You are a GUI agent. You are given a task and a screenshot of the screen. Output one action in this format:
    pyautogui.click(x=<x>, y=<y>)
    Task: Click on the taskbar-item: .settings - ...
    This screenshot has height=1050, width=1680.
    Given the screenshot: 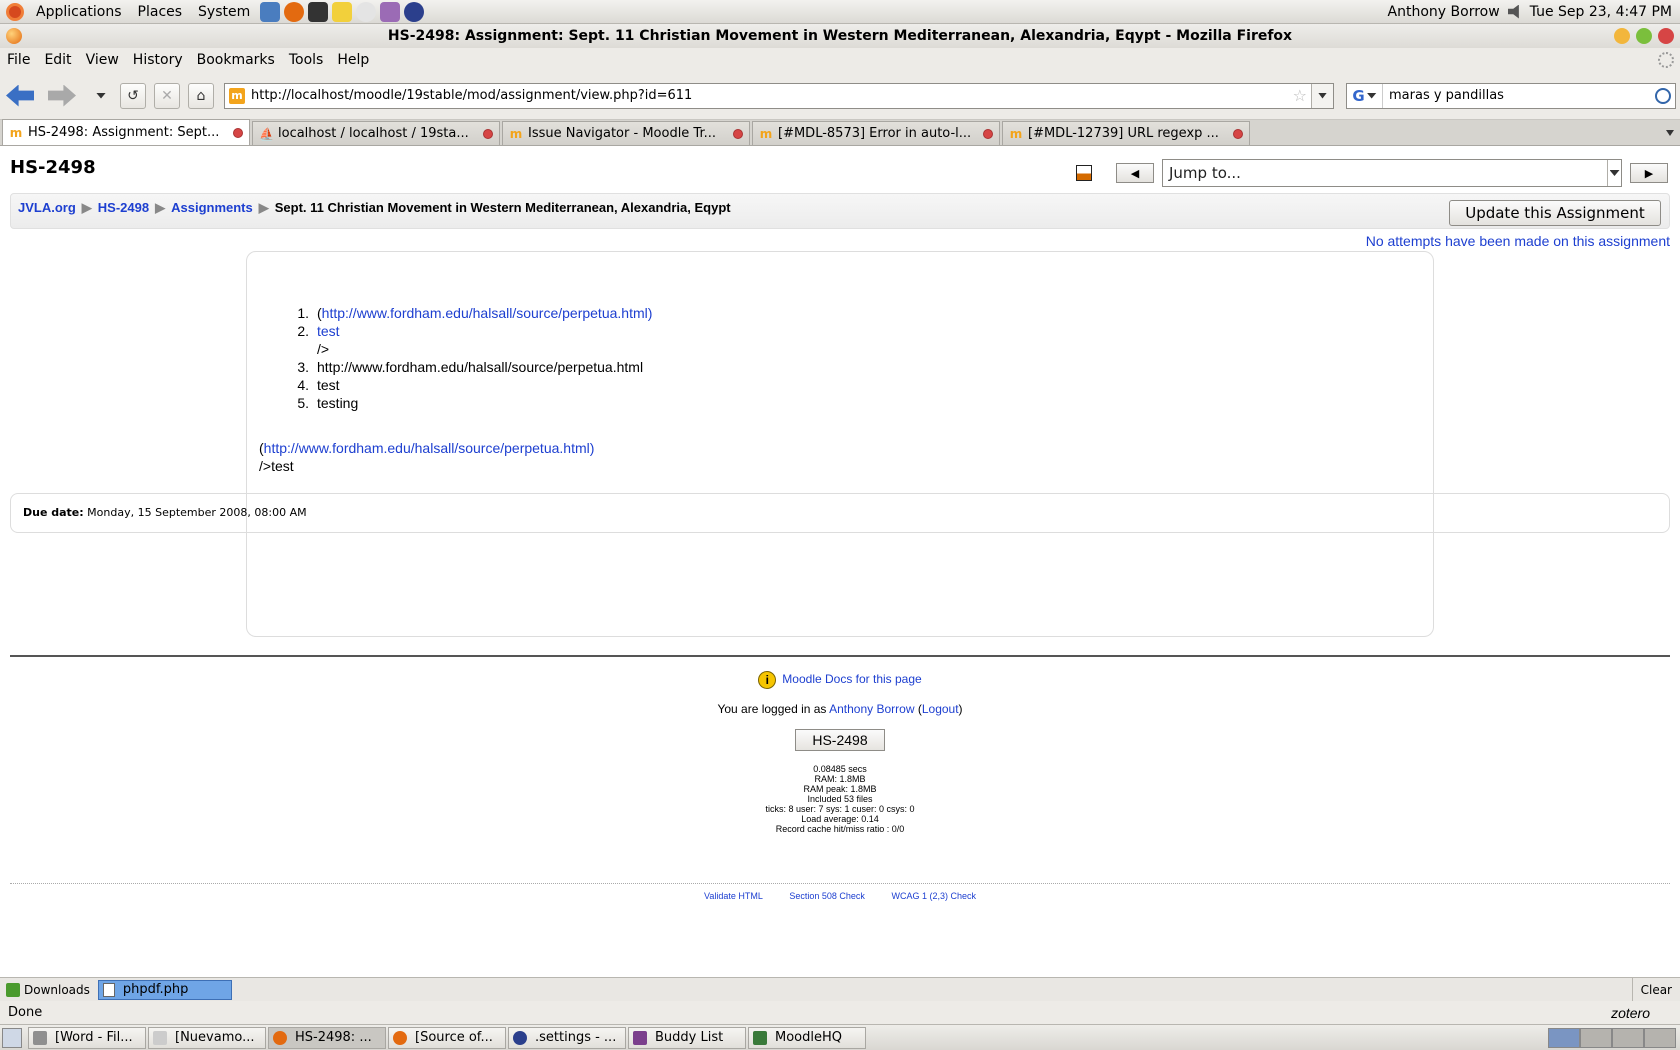 What is the action you would take?
    pyautogui.click(x=567, y=1037)
    